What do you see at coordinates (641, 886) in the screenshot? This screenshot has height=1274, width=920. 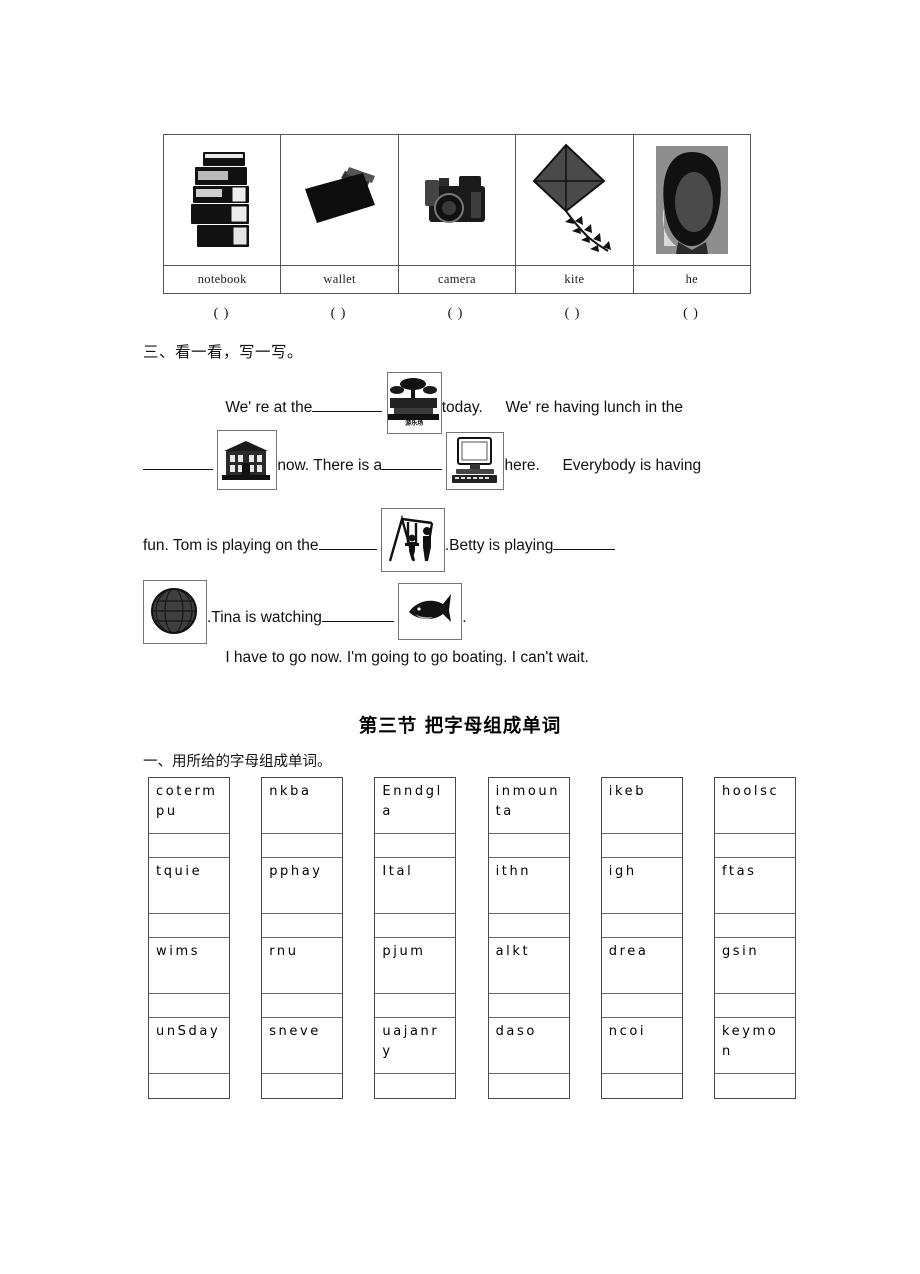 I see `scramble-cell: igh` at bounding box center [641, 886].